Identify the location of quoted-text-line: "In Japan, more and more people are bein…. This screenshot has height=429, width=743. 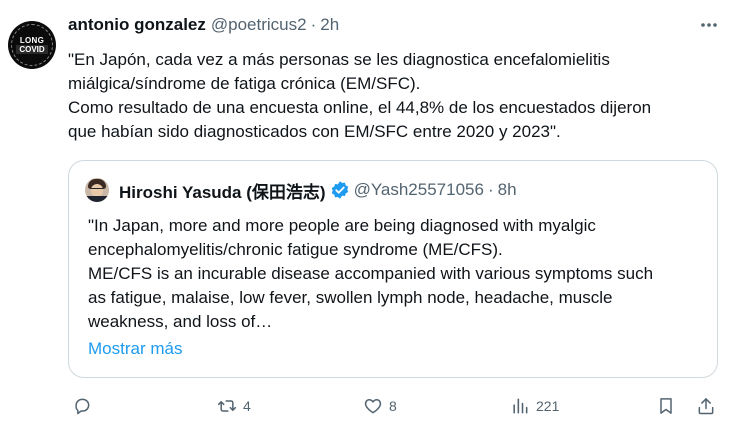
(342, 225).